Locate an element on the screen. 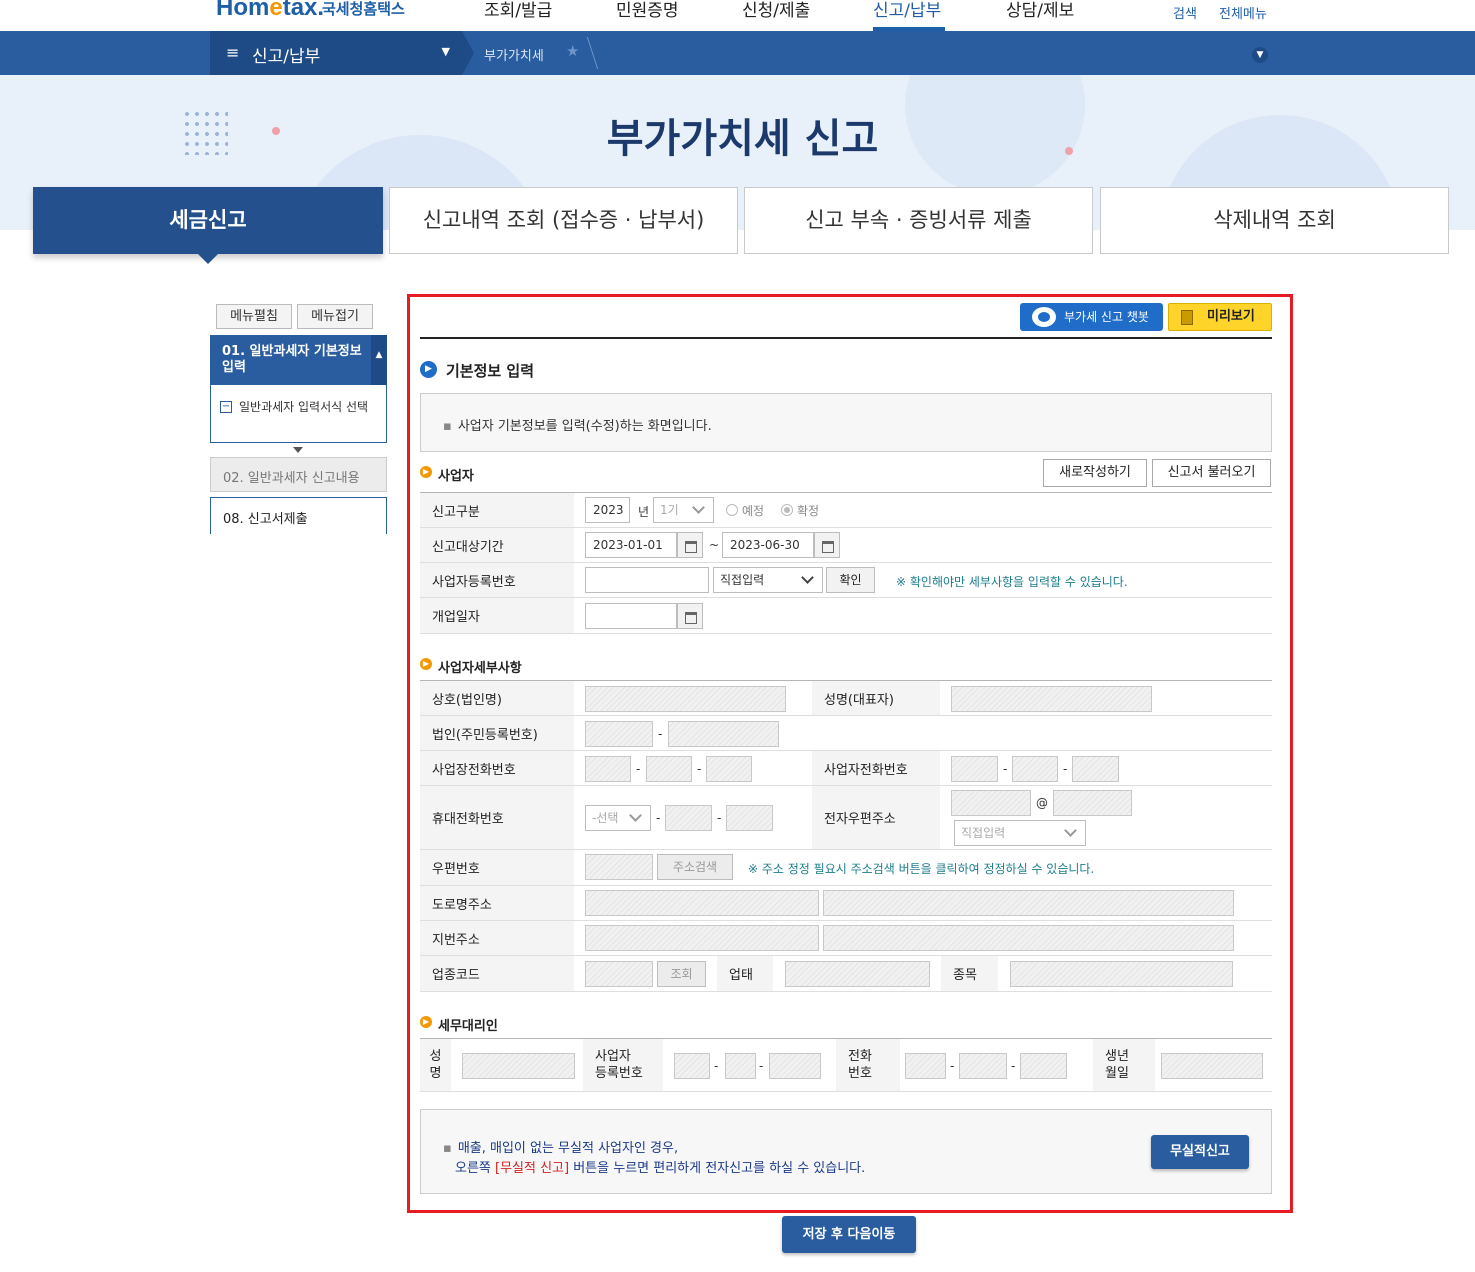 The width and height of the screenshot is (1475, 1272). favorite-star-icon: ★ is located at coordinates (572, 51).